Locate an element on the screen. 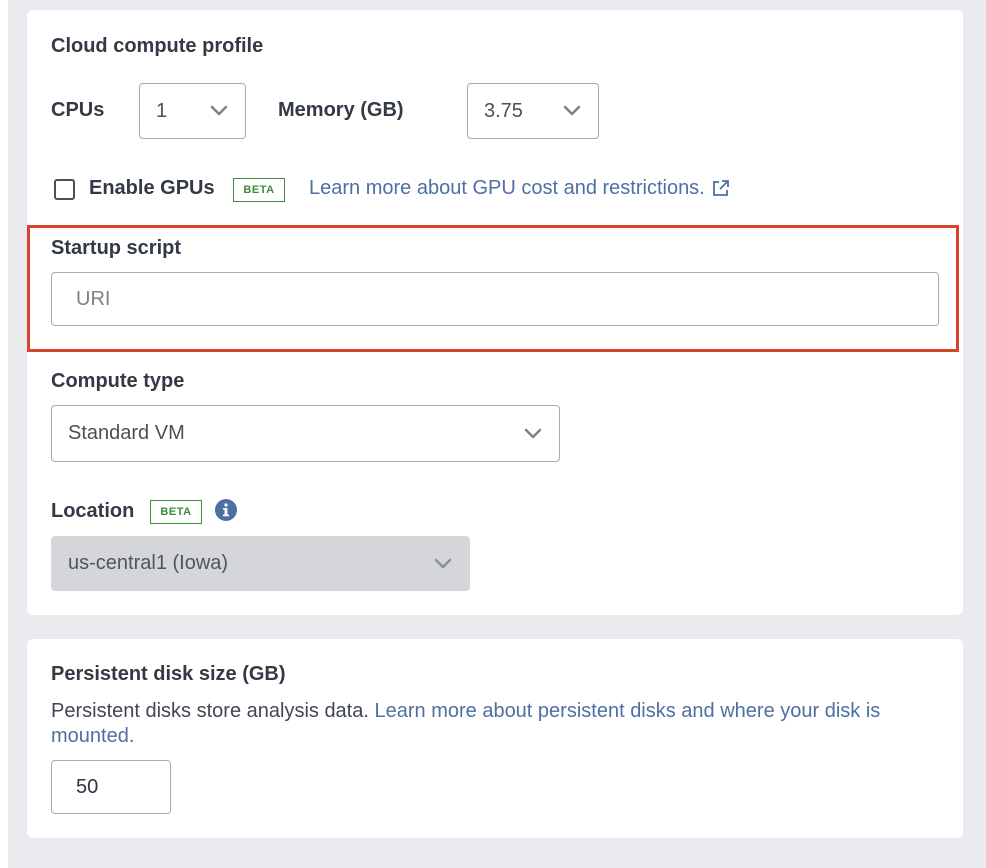 This screenshot has width=986, height=868. persistent-disk-description-text: Persistent disks store analysis data. is located at coordinates (210, 711).